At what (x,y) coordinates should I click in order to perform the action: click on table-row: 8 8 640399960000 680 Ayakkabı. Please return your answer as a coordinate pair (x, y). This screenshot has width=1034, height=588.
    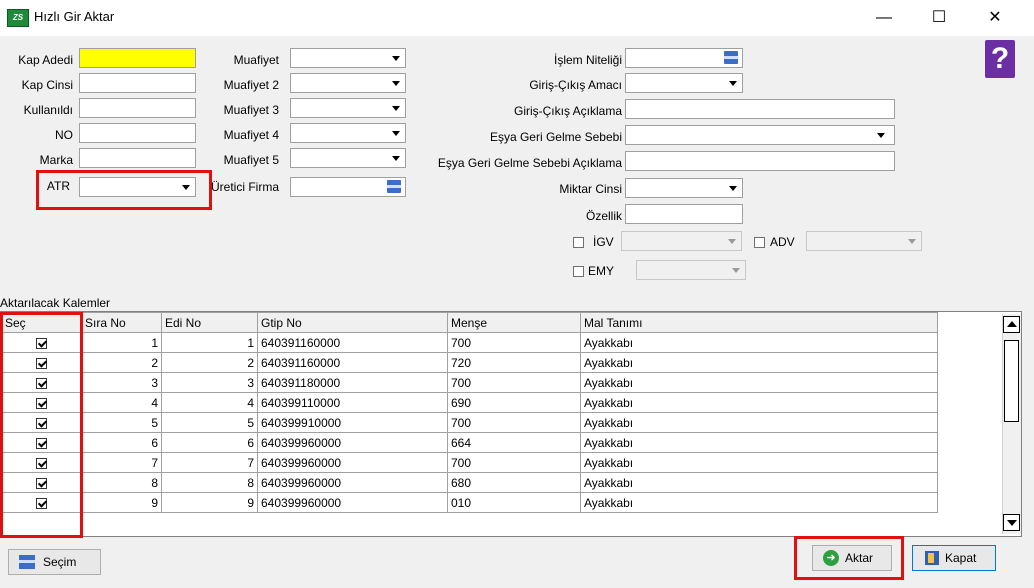
    Looking at the image, I should click on (469, 482).